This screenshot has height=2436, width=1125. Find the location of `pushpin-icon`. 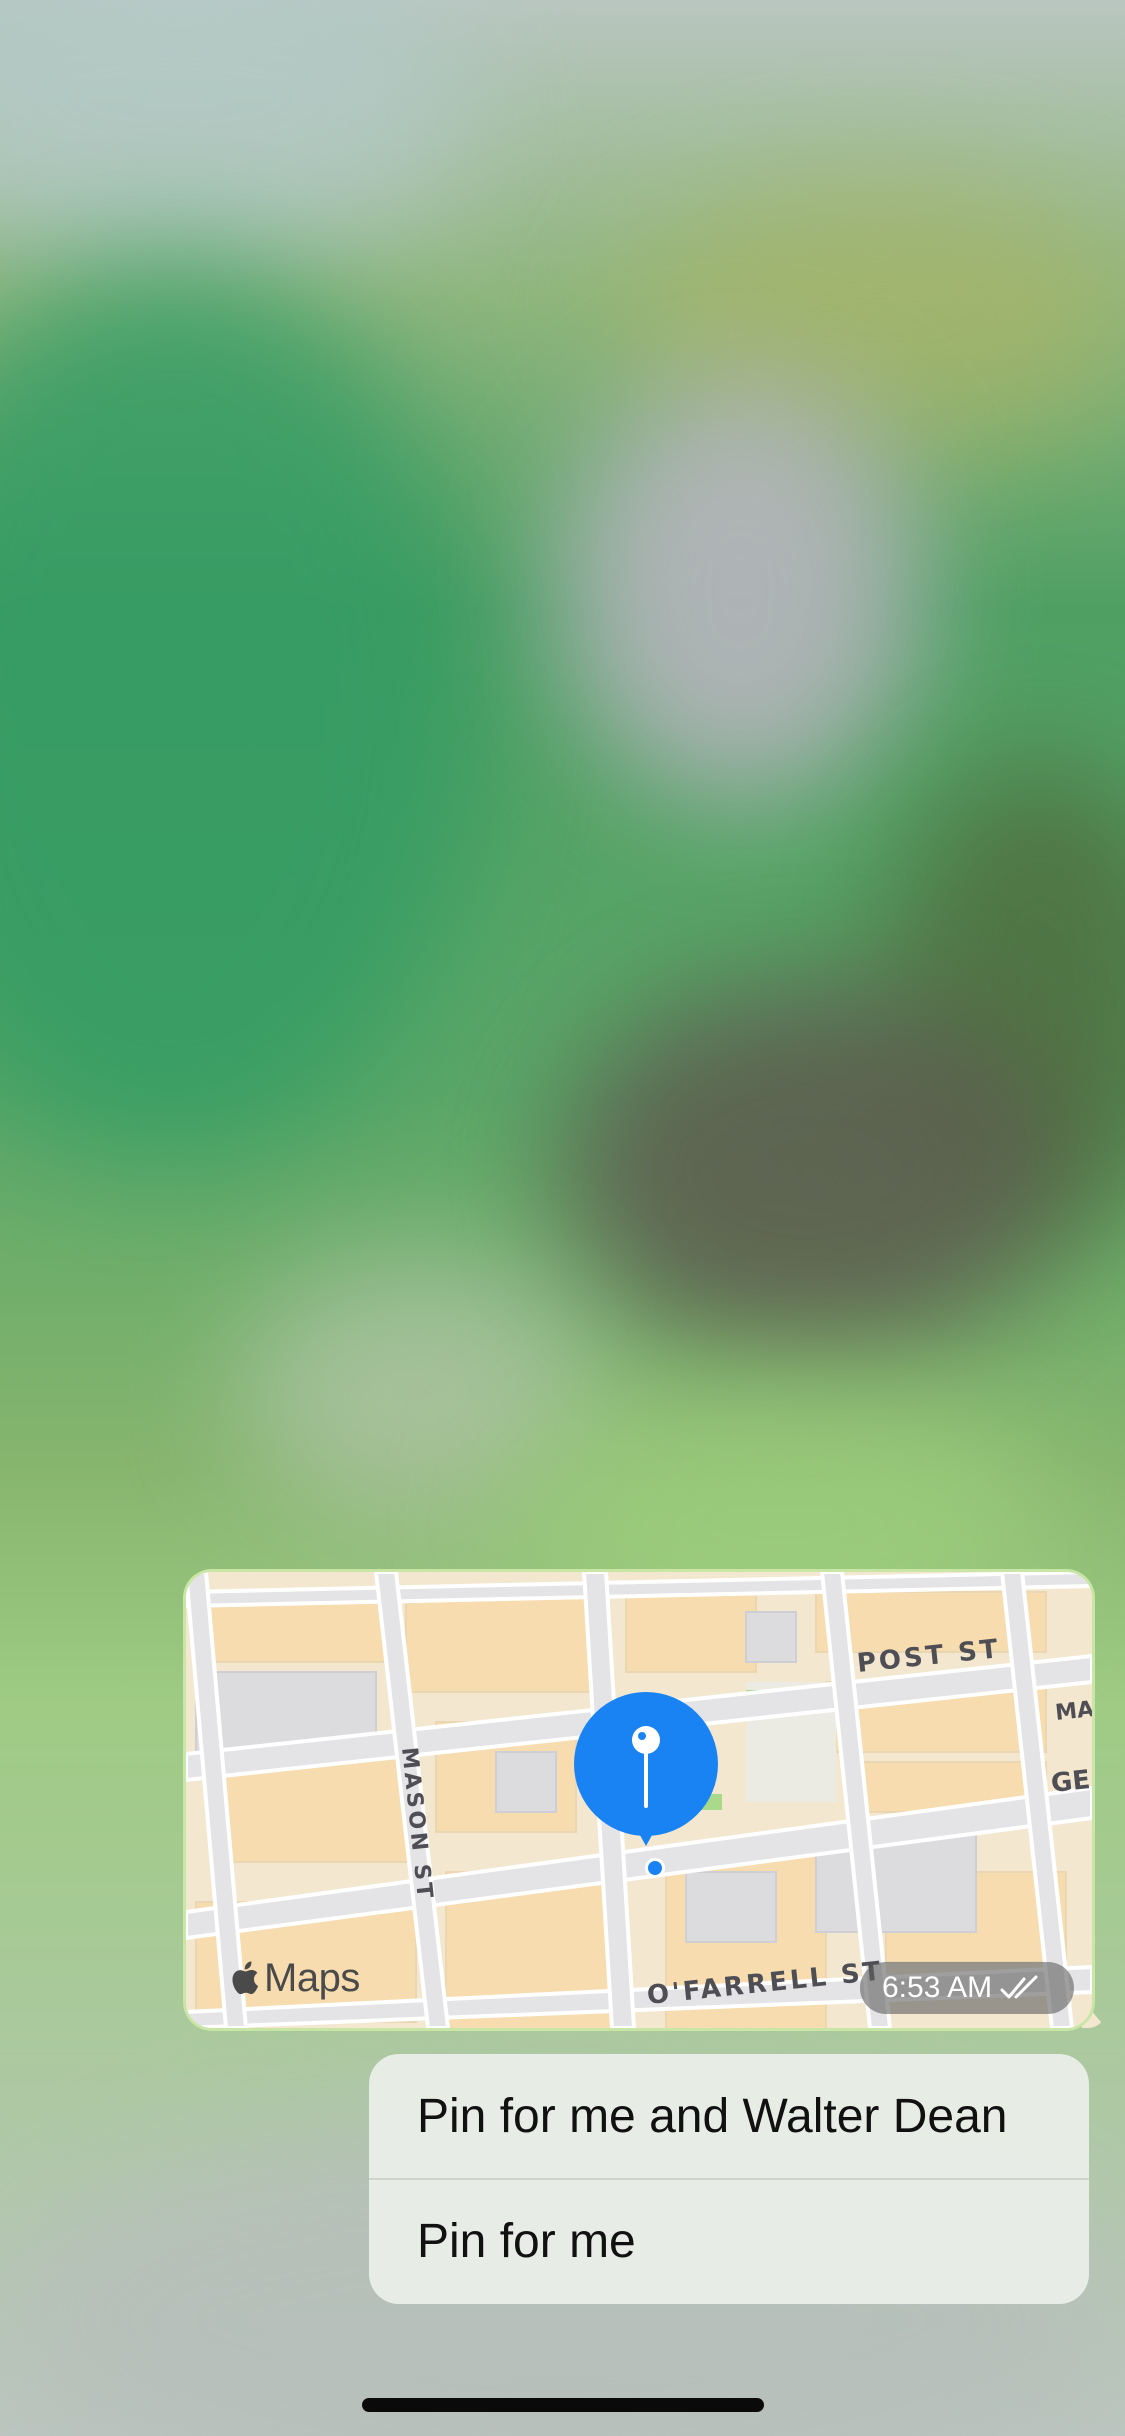

pushpin-icon is located at coordinates (646, 1767).